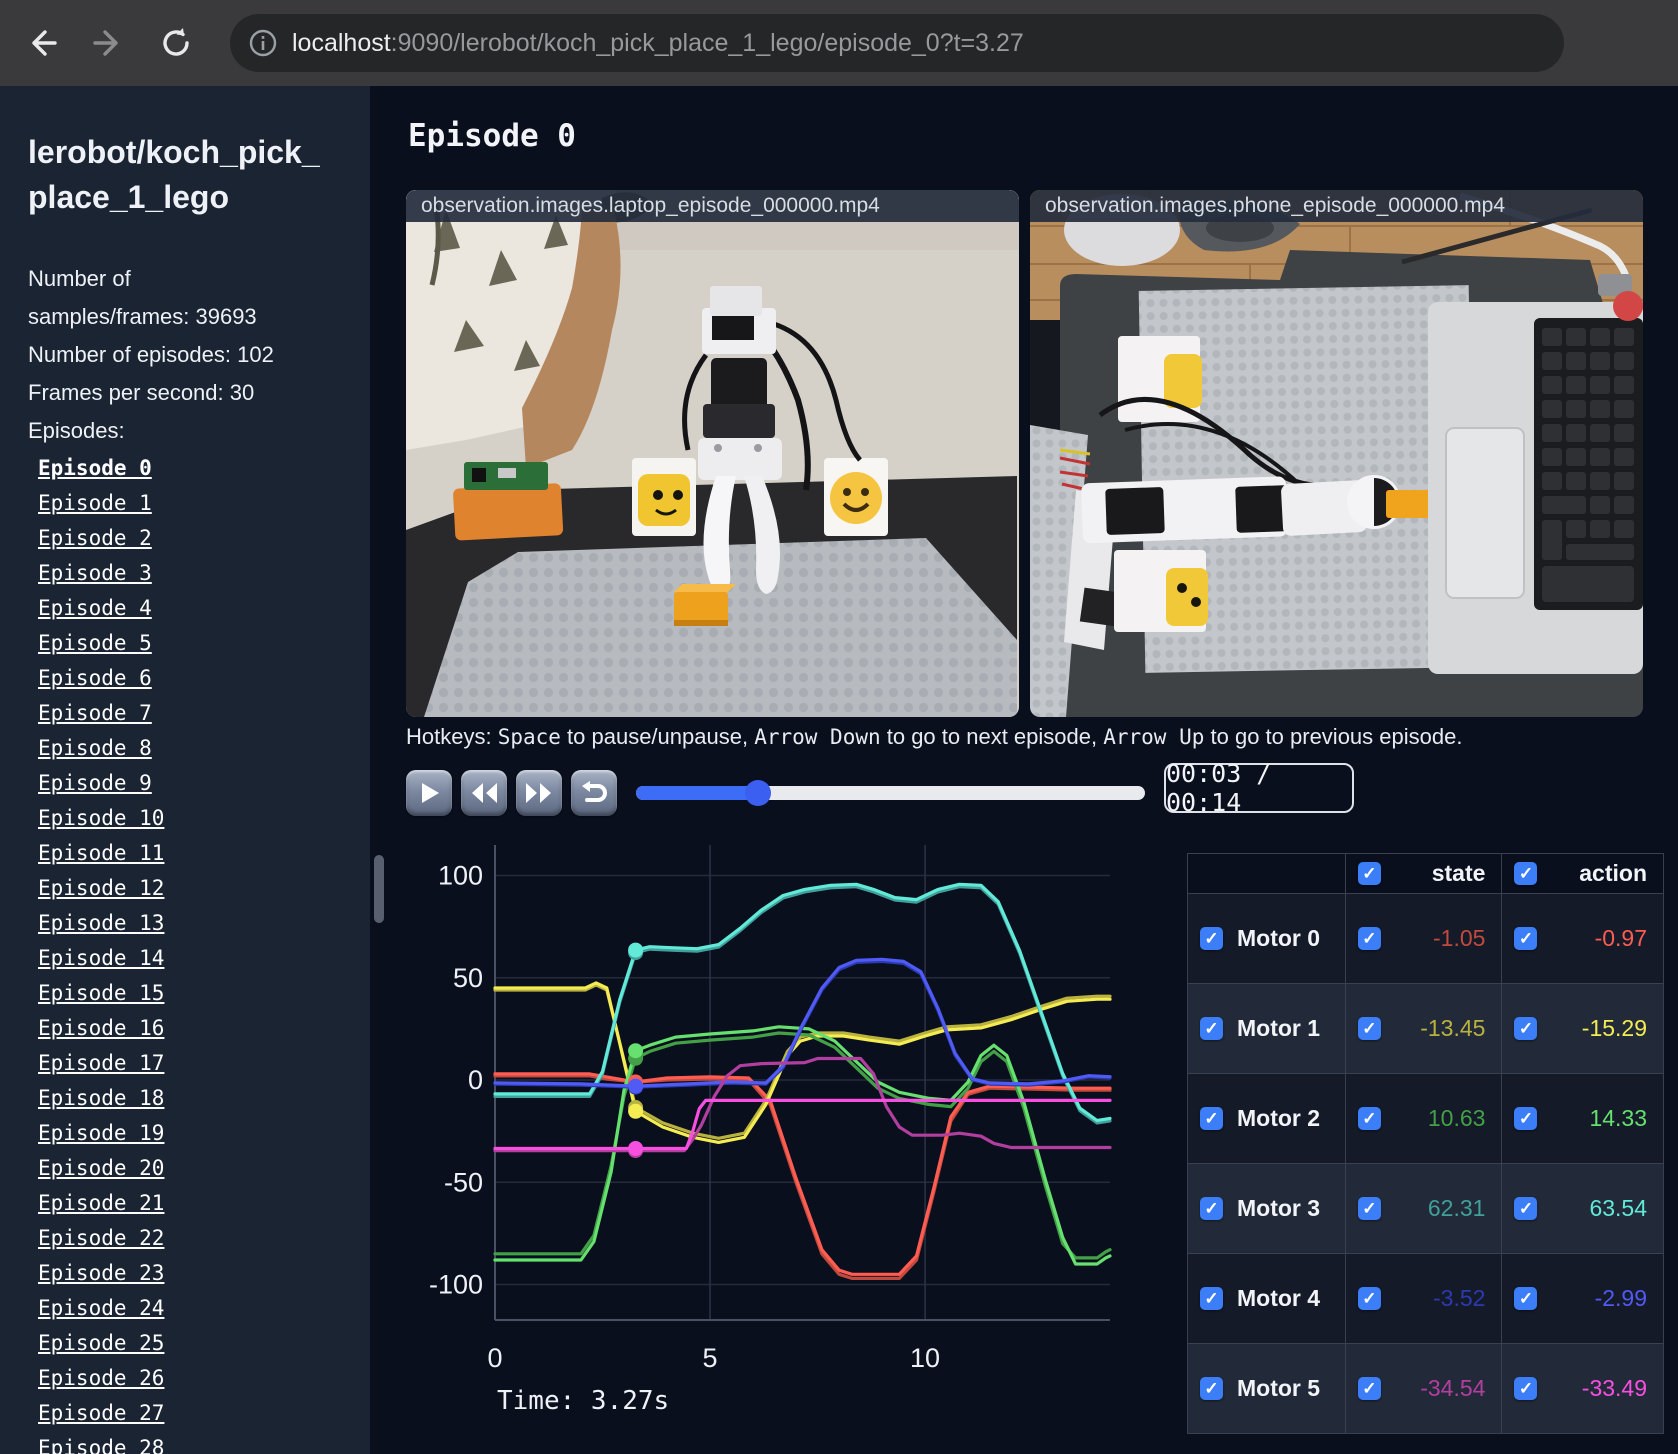 This screenshot has height=1454, width=1678. What do you see at coordinates (1620, 1298) in the screenshot?
I see `motor-4-action-value: -2.99` at bounding box center [1620, 1298].